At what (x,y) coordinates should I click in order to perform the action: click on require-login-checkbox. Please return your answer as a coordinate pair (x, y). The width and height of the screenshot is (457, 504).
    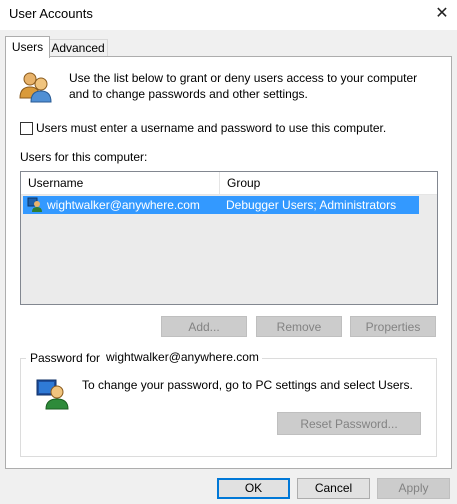
    Looking at the image, I should click on (26, 128).